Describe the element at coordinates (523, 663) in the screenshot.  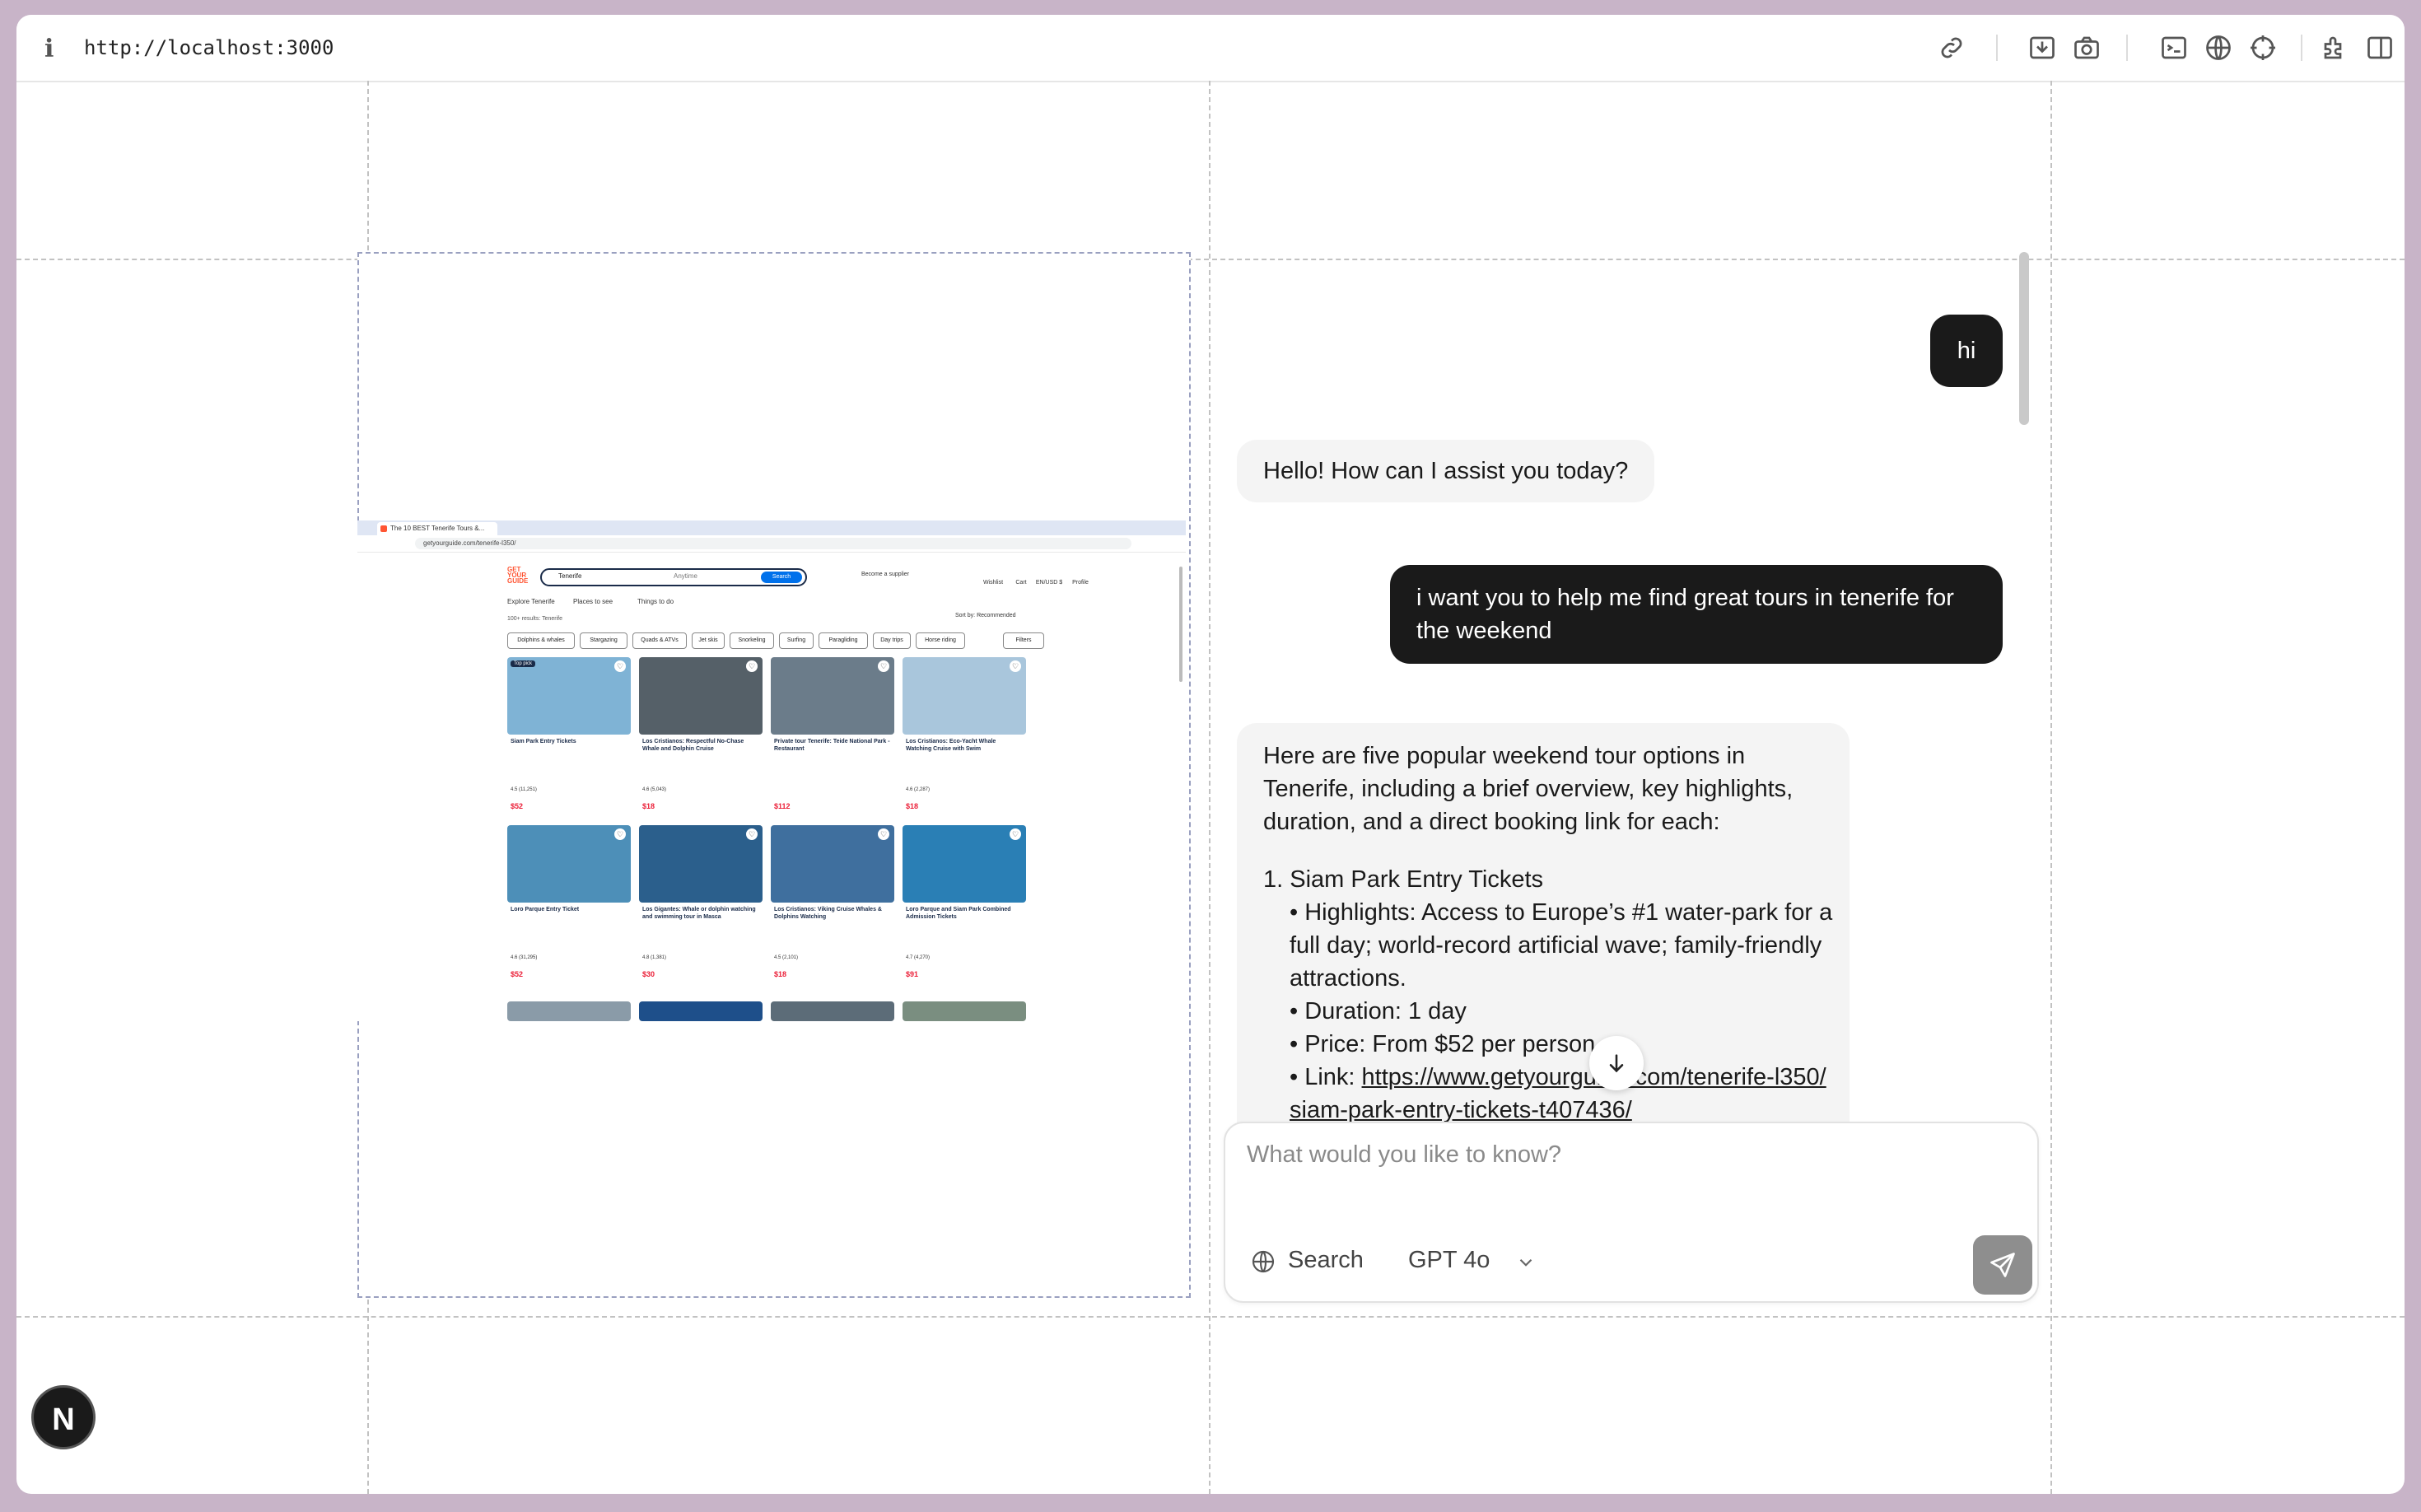
I see `top-pick-badge: Top pick` at that location.